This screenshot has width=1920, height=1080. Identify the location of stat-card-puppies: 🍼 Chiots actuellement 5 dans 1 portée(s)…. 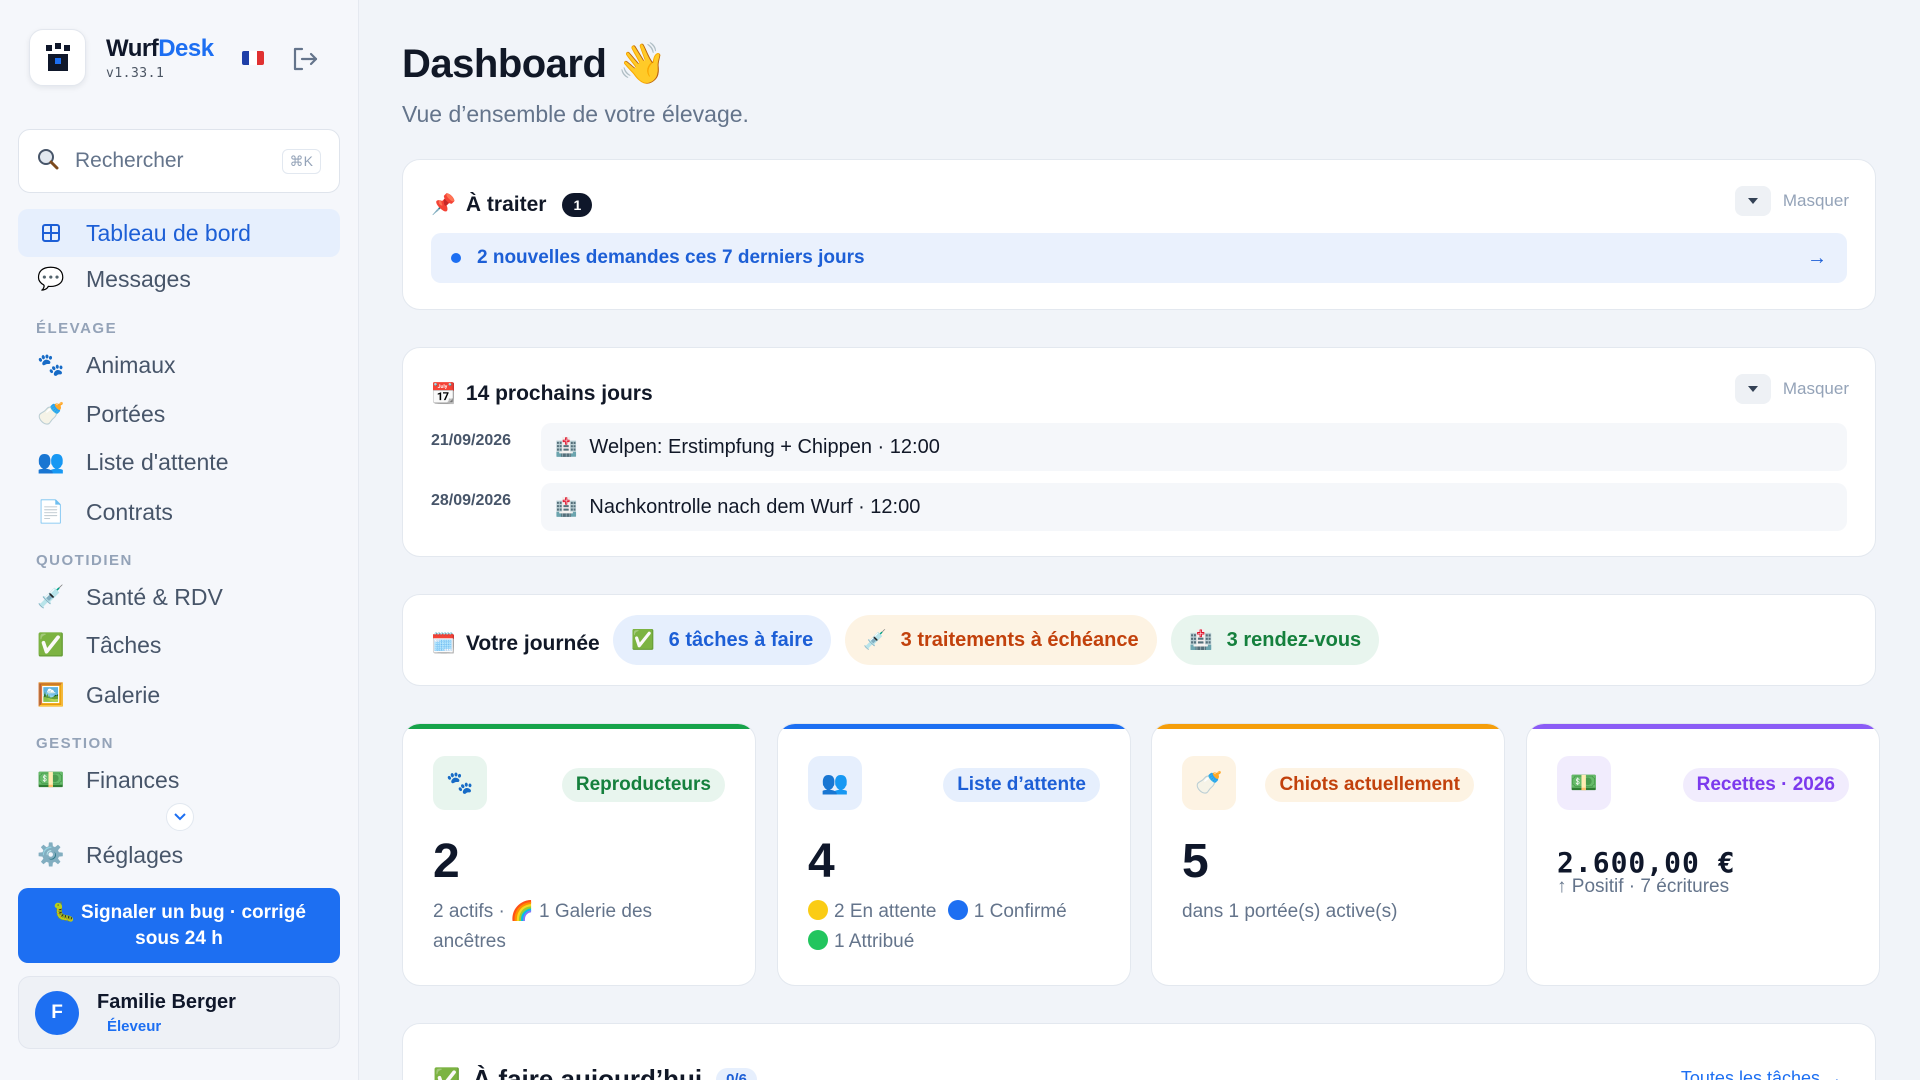
(1328, 854).